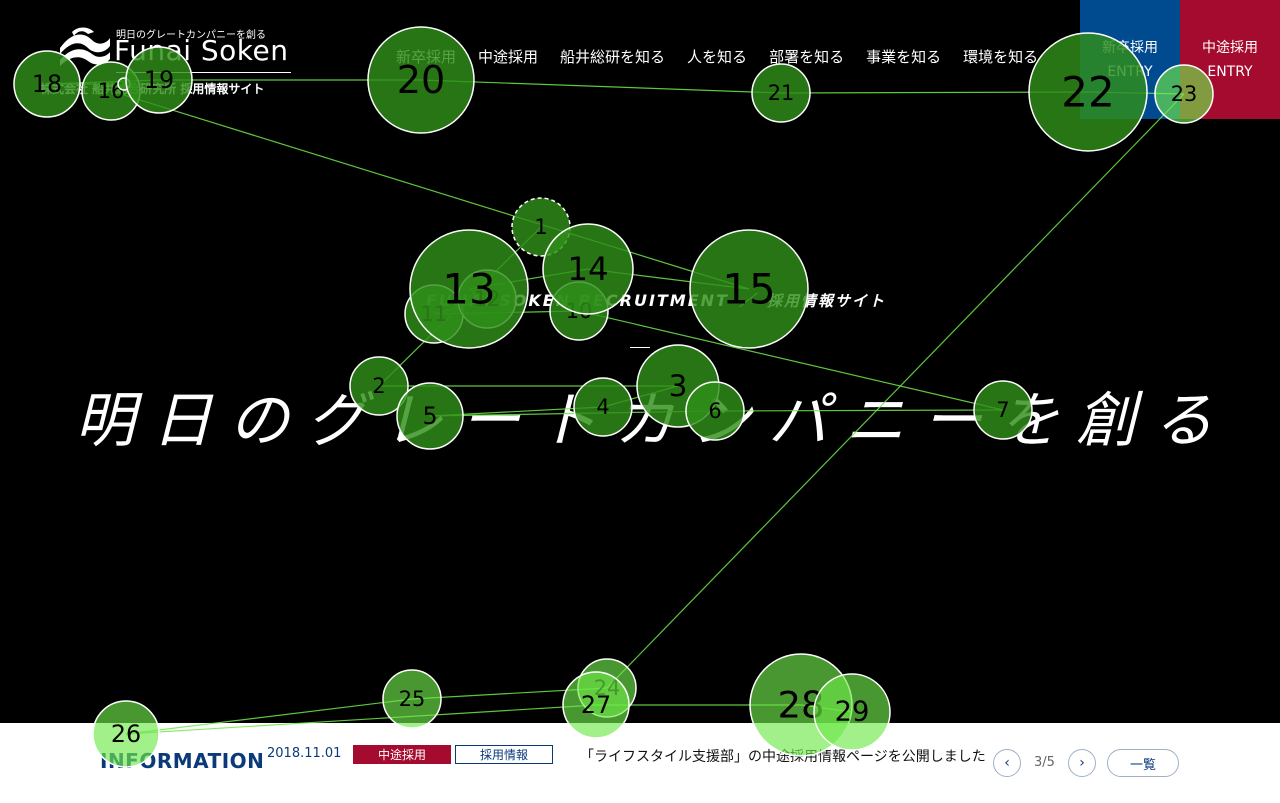  What do you see at coordinates (508, 56) in the screenshot?
I see `nav-item-mid-career: 中途採用` at bounding box center [508, 56].